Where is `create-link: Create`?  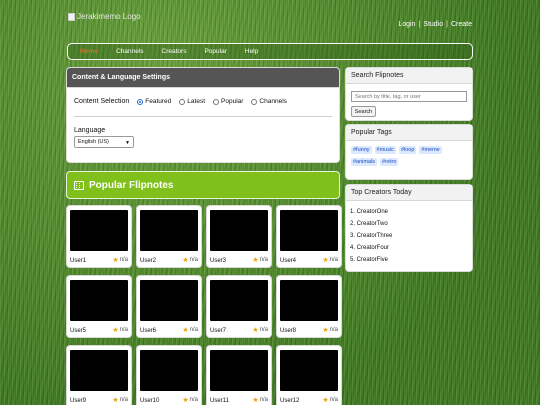
create-link: Create is located at coordinates (461, 24).